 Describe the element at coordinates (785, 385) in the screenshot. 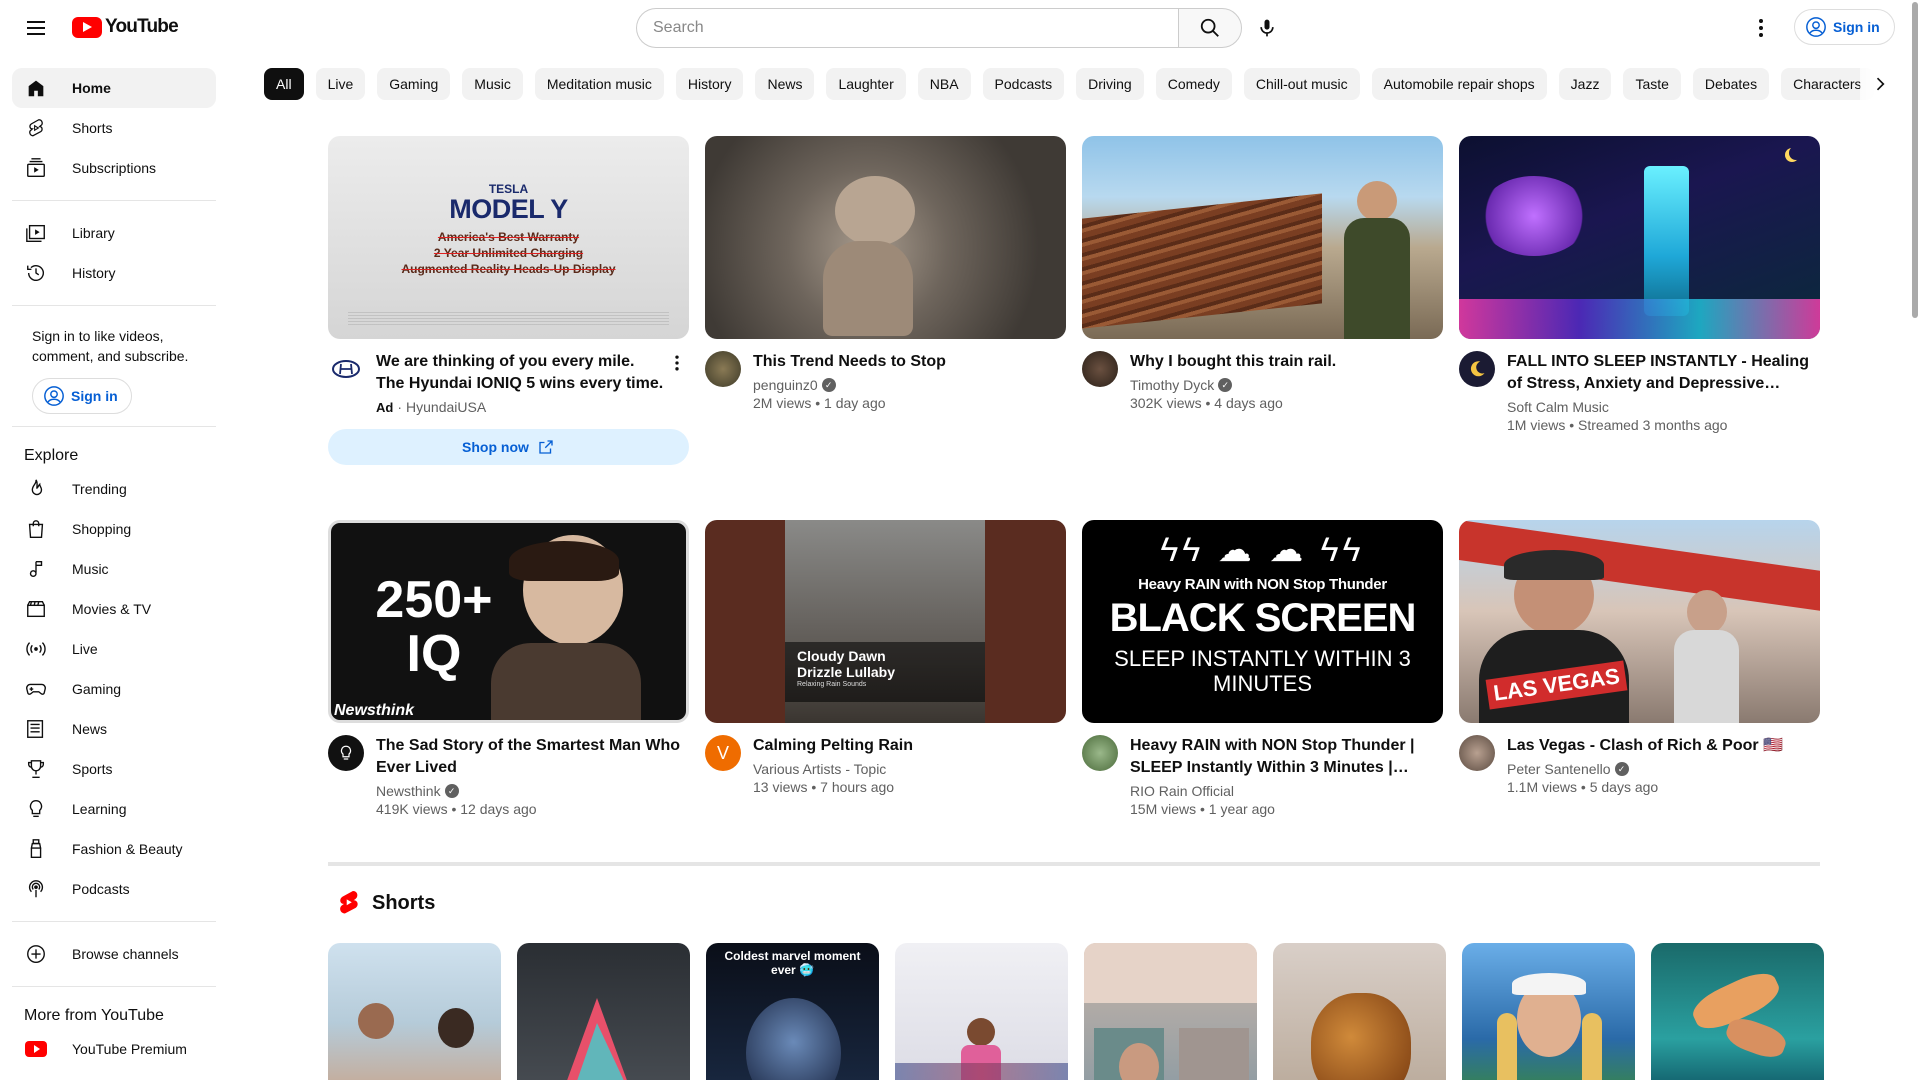

I see `channel-name: penguinz0` at that location.